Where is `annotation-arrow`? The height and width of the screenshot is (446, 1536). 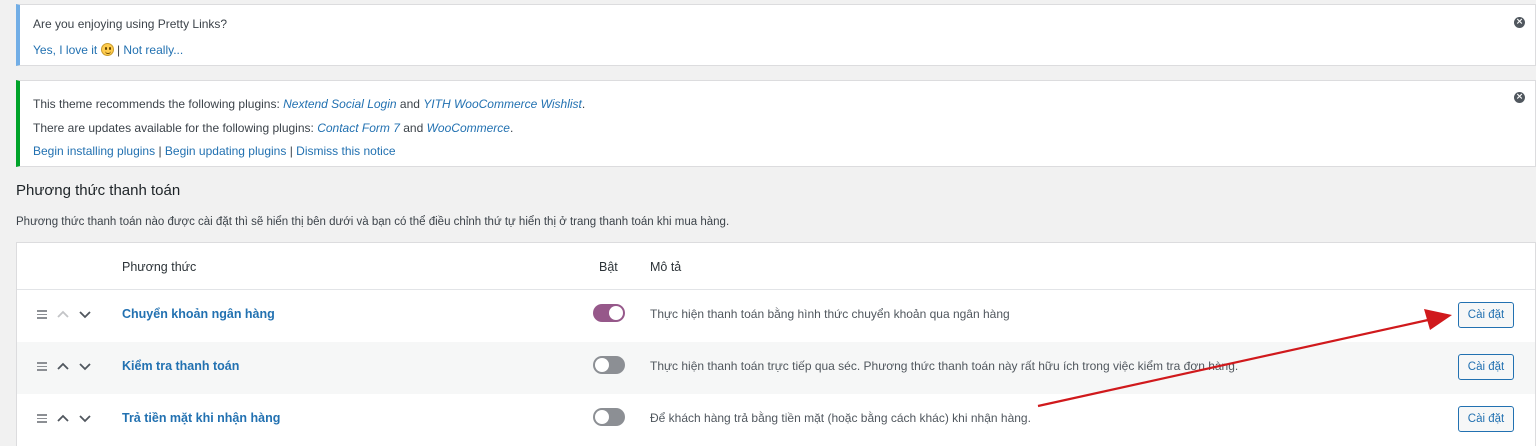
annotation-arrow is located at coordinates (1244, 358).